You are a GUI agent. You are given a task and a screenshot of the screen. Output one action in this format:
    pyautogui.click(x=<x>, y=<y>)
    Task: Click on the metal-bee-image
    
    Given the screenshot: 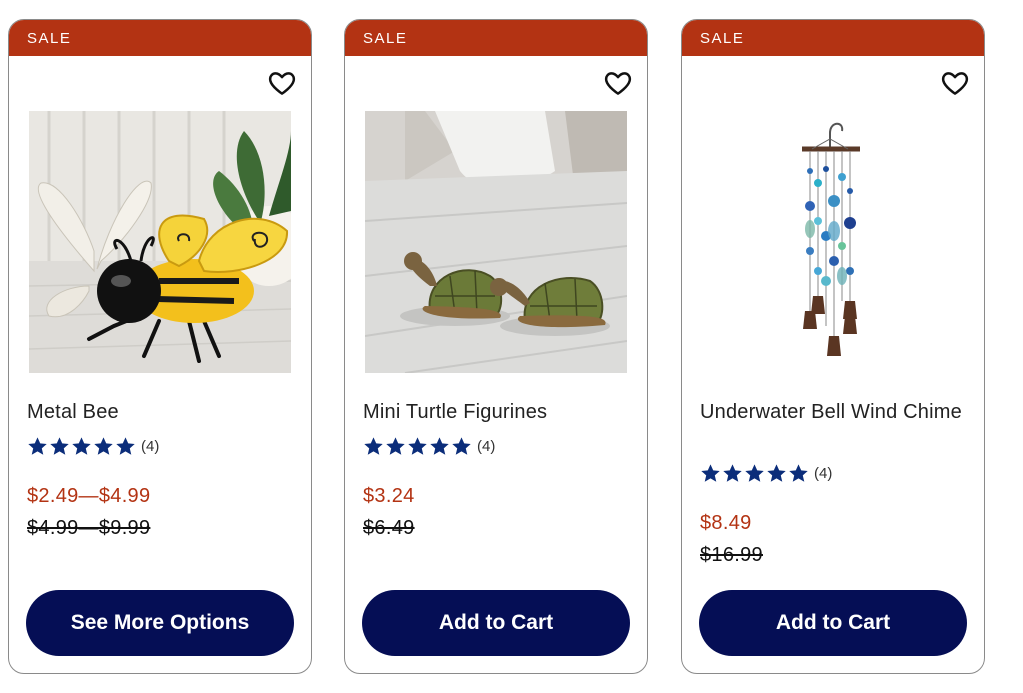 What is the action you would take?
    pyautogui.click(x=160, y=242)
    